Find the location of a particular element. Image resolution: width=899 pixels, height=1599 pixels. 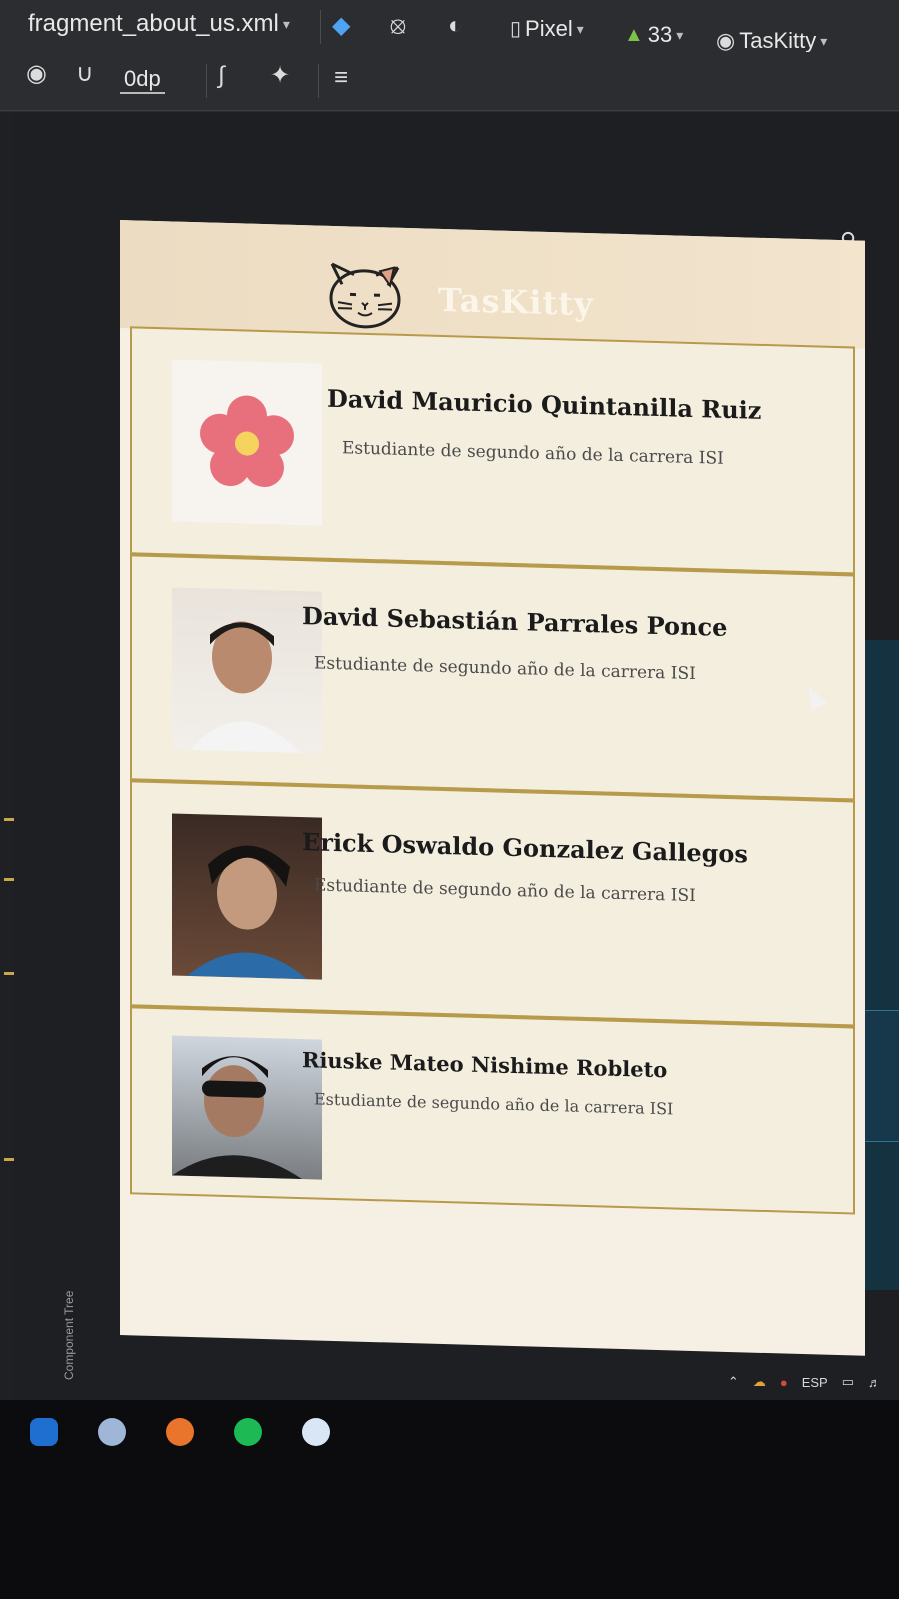

infer-constraints-button: ✦ is located at coordinates (280, 76).